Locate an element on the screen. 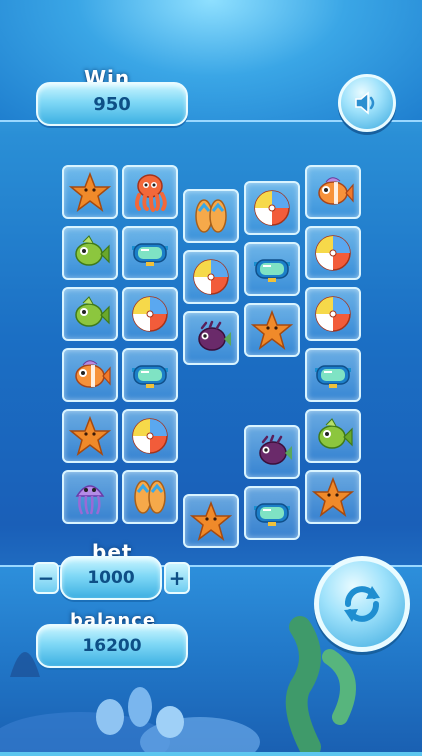 This screenshot has height=756, width=422. balance-value: 16200 is located at coordinates (112, 646).